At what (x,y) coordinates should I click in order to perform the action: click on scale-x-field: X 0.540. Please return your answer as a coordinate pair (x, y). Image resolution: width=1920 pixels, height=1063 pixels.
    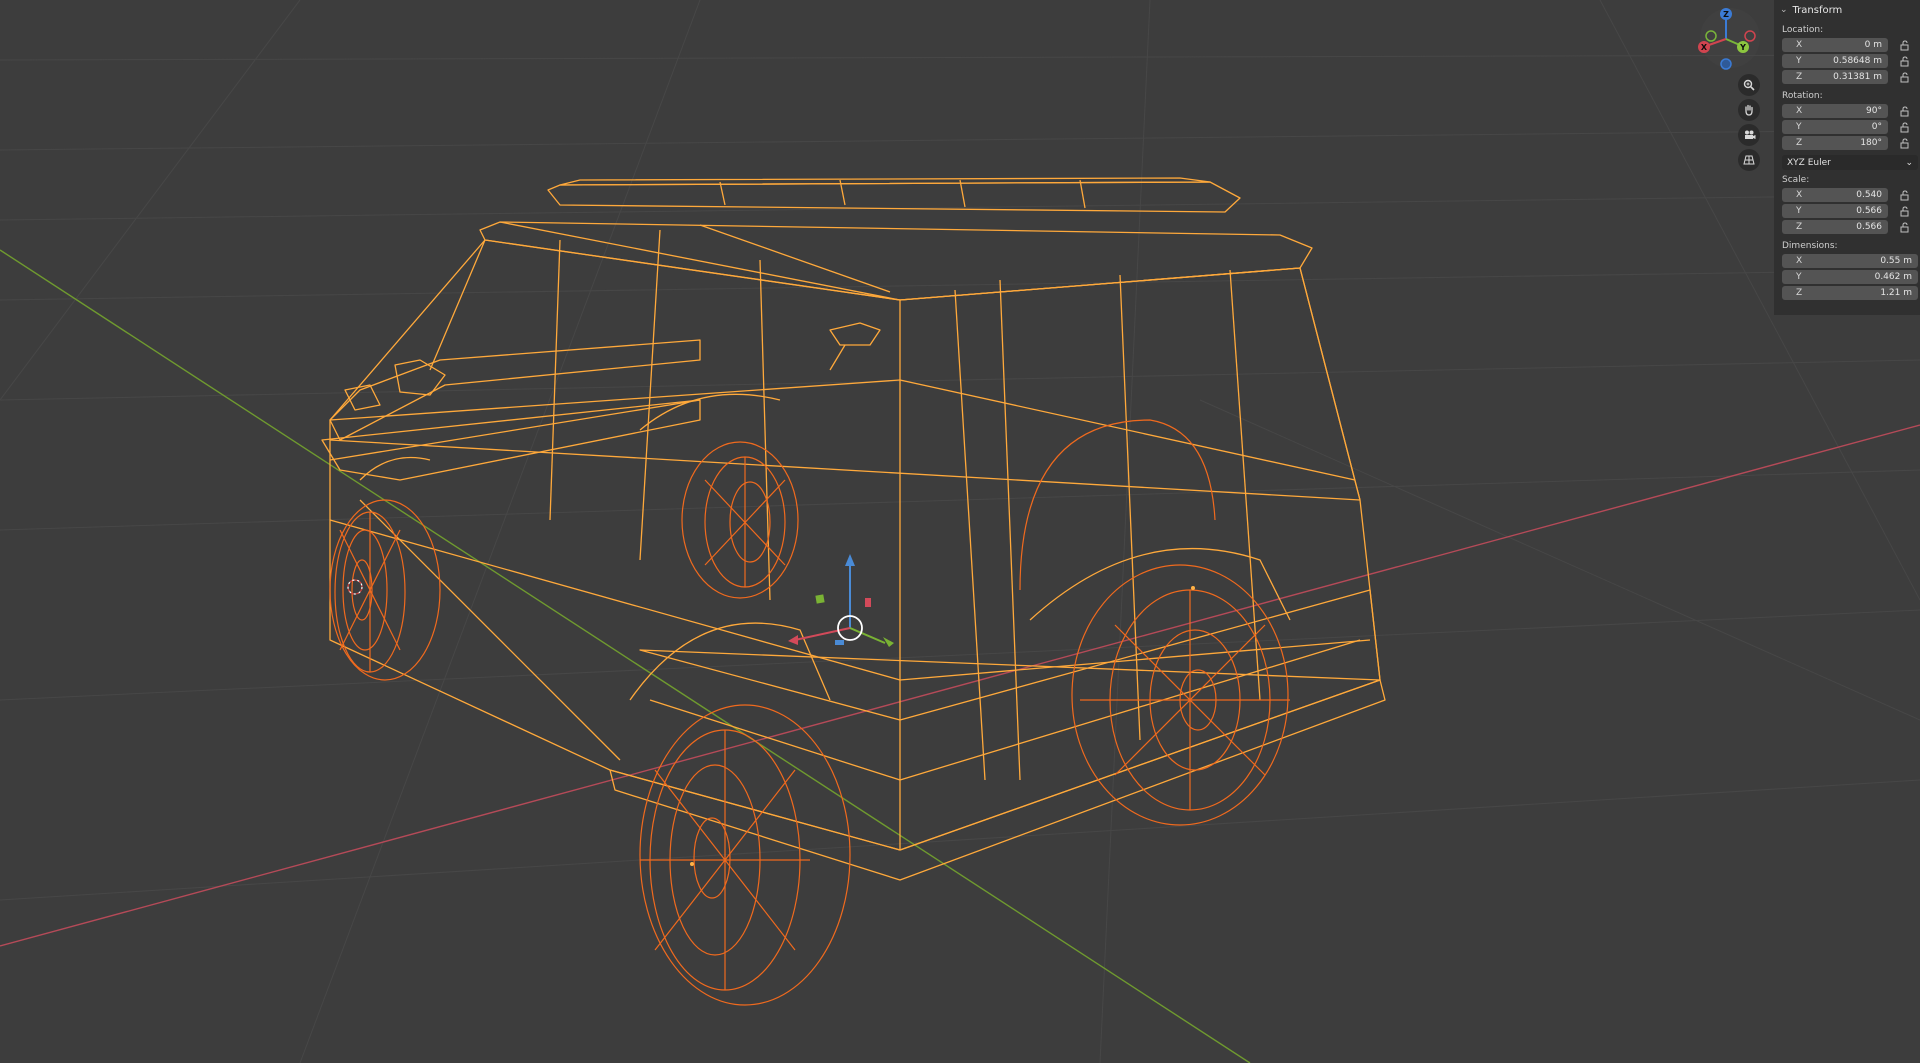
    Looking at the image, I should click on (1835, 195).